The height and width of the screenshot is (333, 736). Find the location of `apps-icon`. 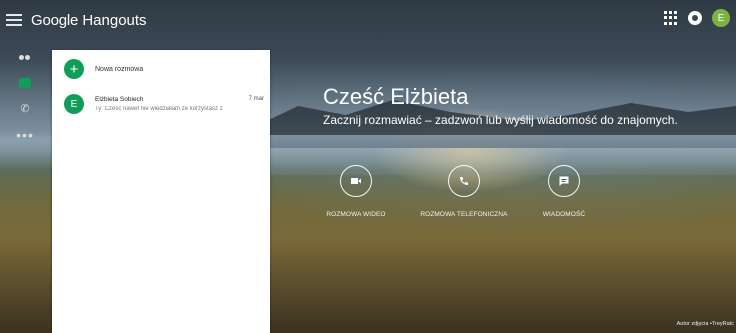

apps-icon is located at coordinates (671, 18).